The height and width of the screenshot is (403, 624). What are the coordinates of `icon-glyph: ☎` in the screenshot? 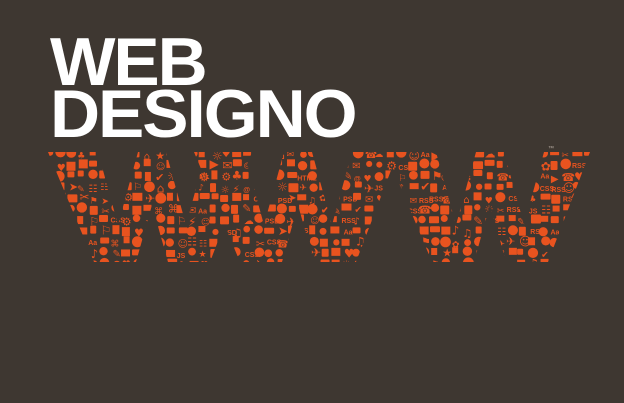 It's located at (425, 210).